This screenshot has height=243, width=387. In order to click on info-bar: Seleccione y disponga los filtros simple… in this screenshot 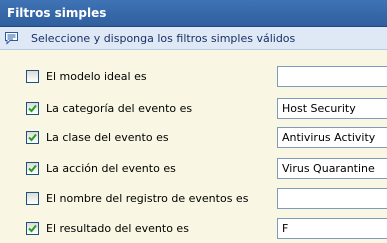, I will do `click(193, 38)`.